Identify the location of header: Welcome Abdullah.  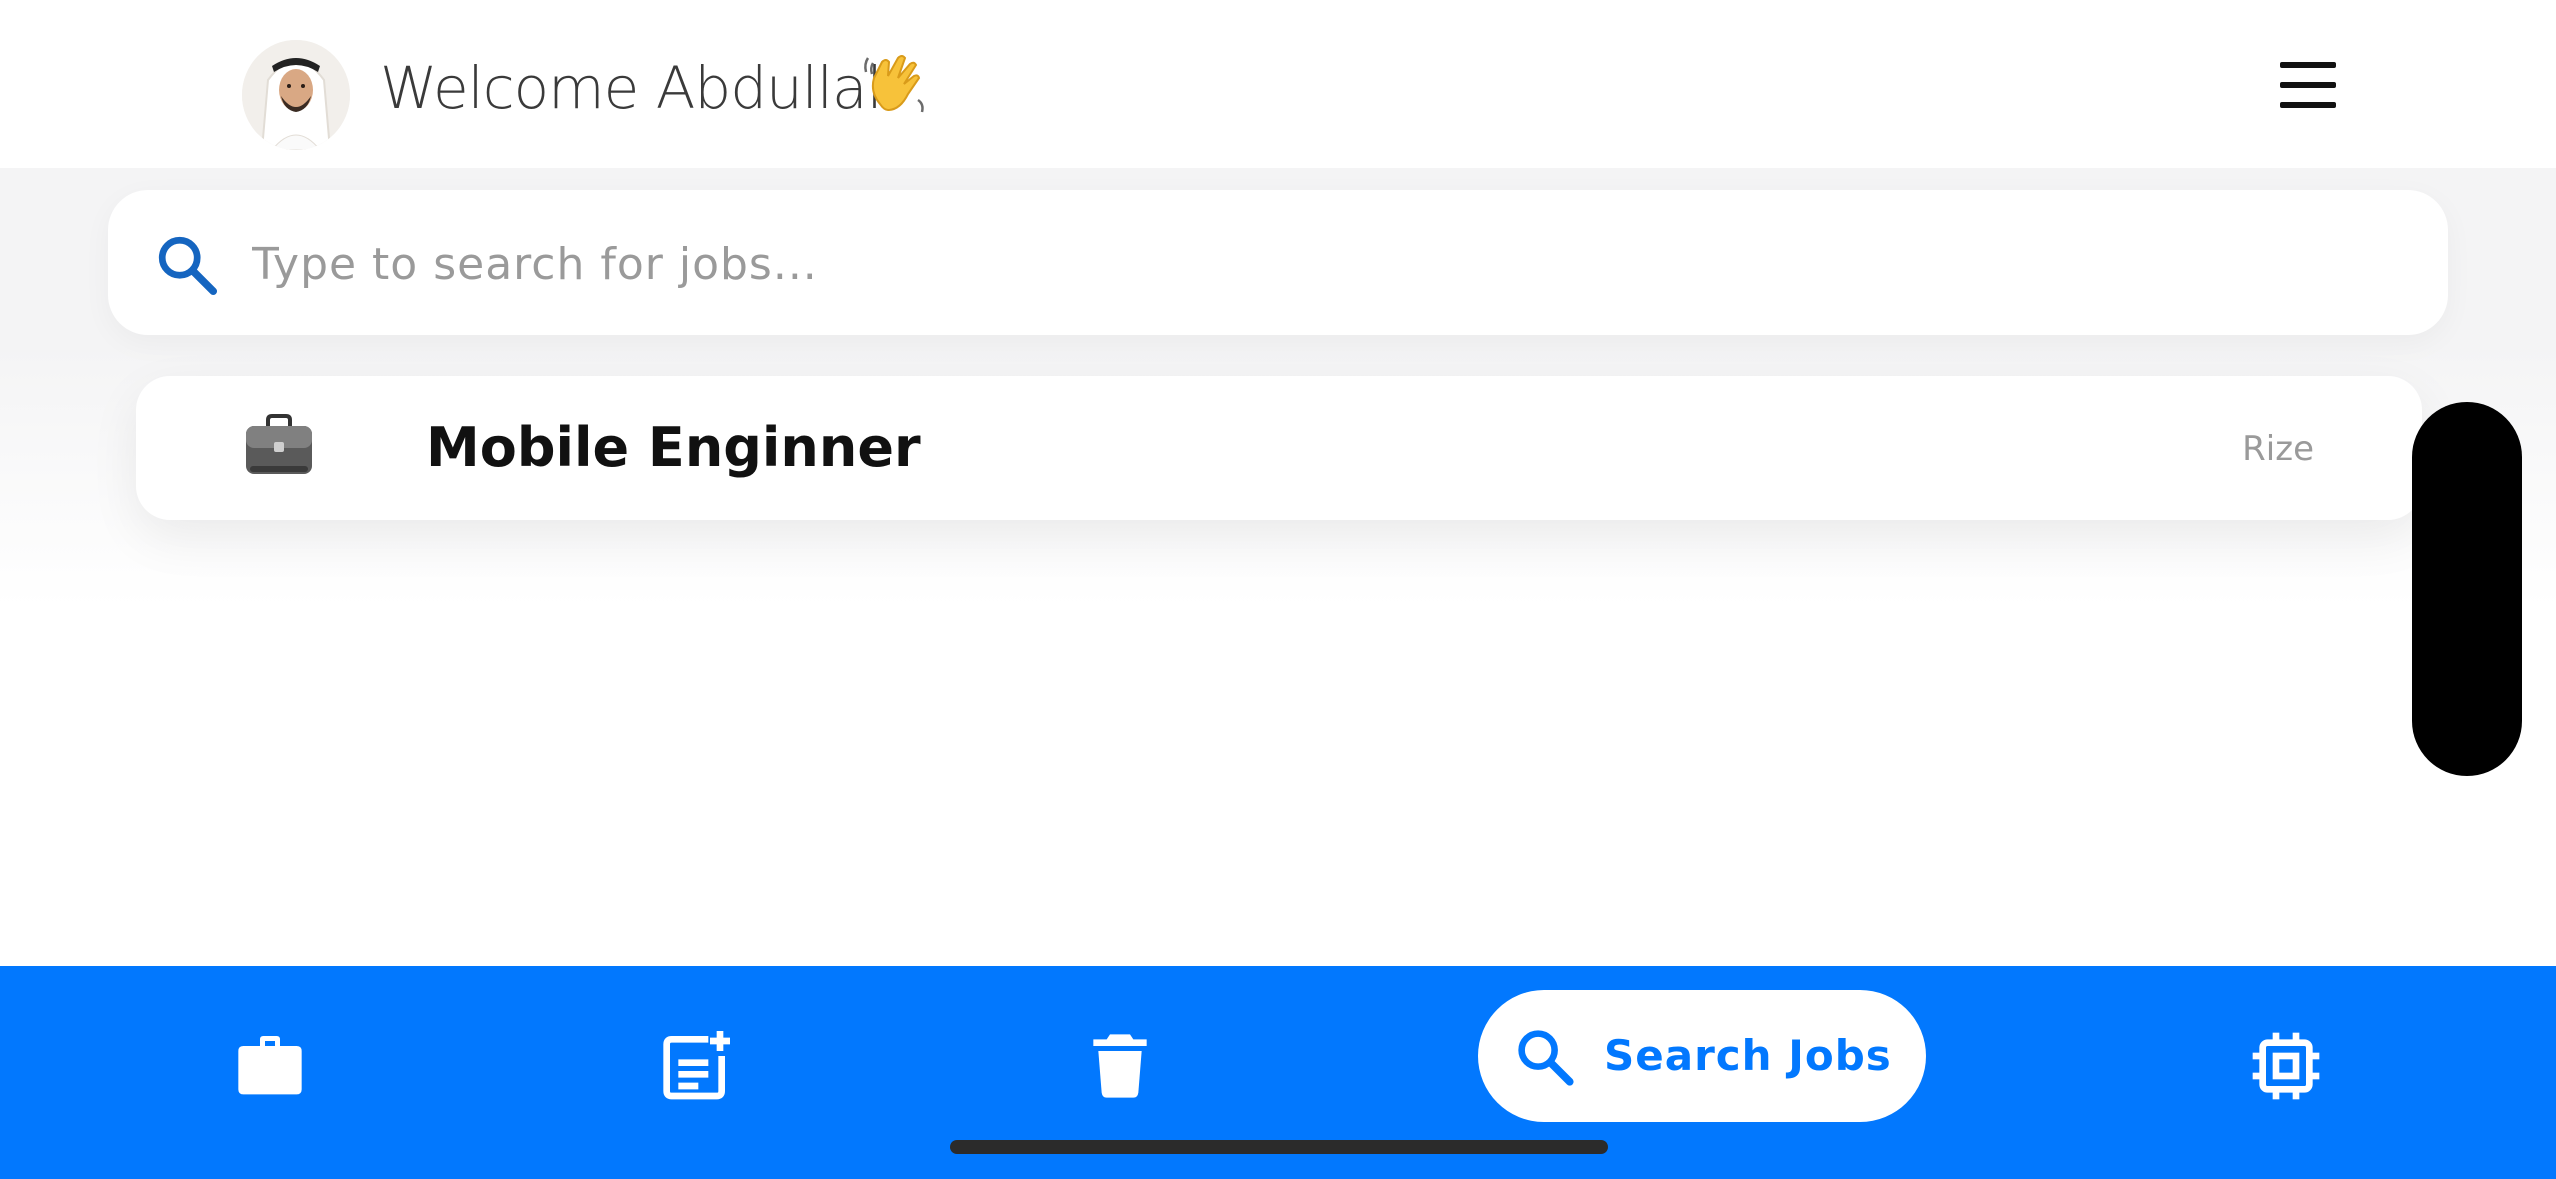
(1278, 84).